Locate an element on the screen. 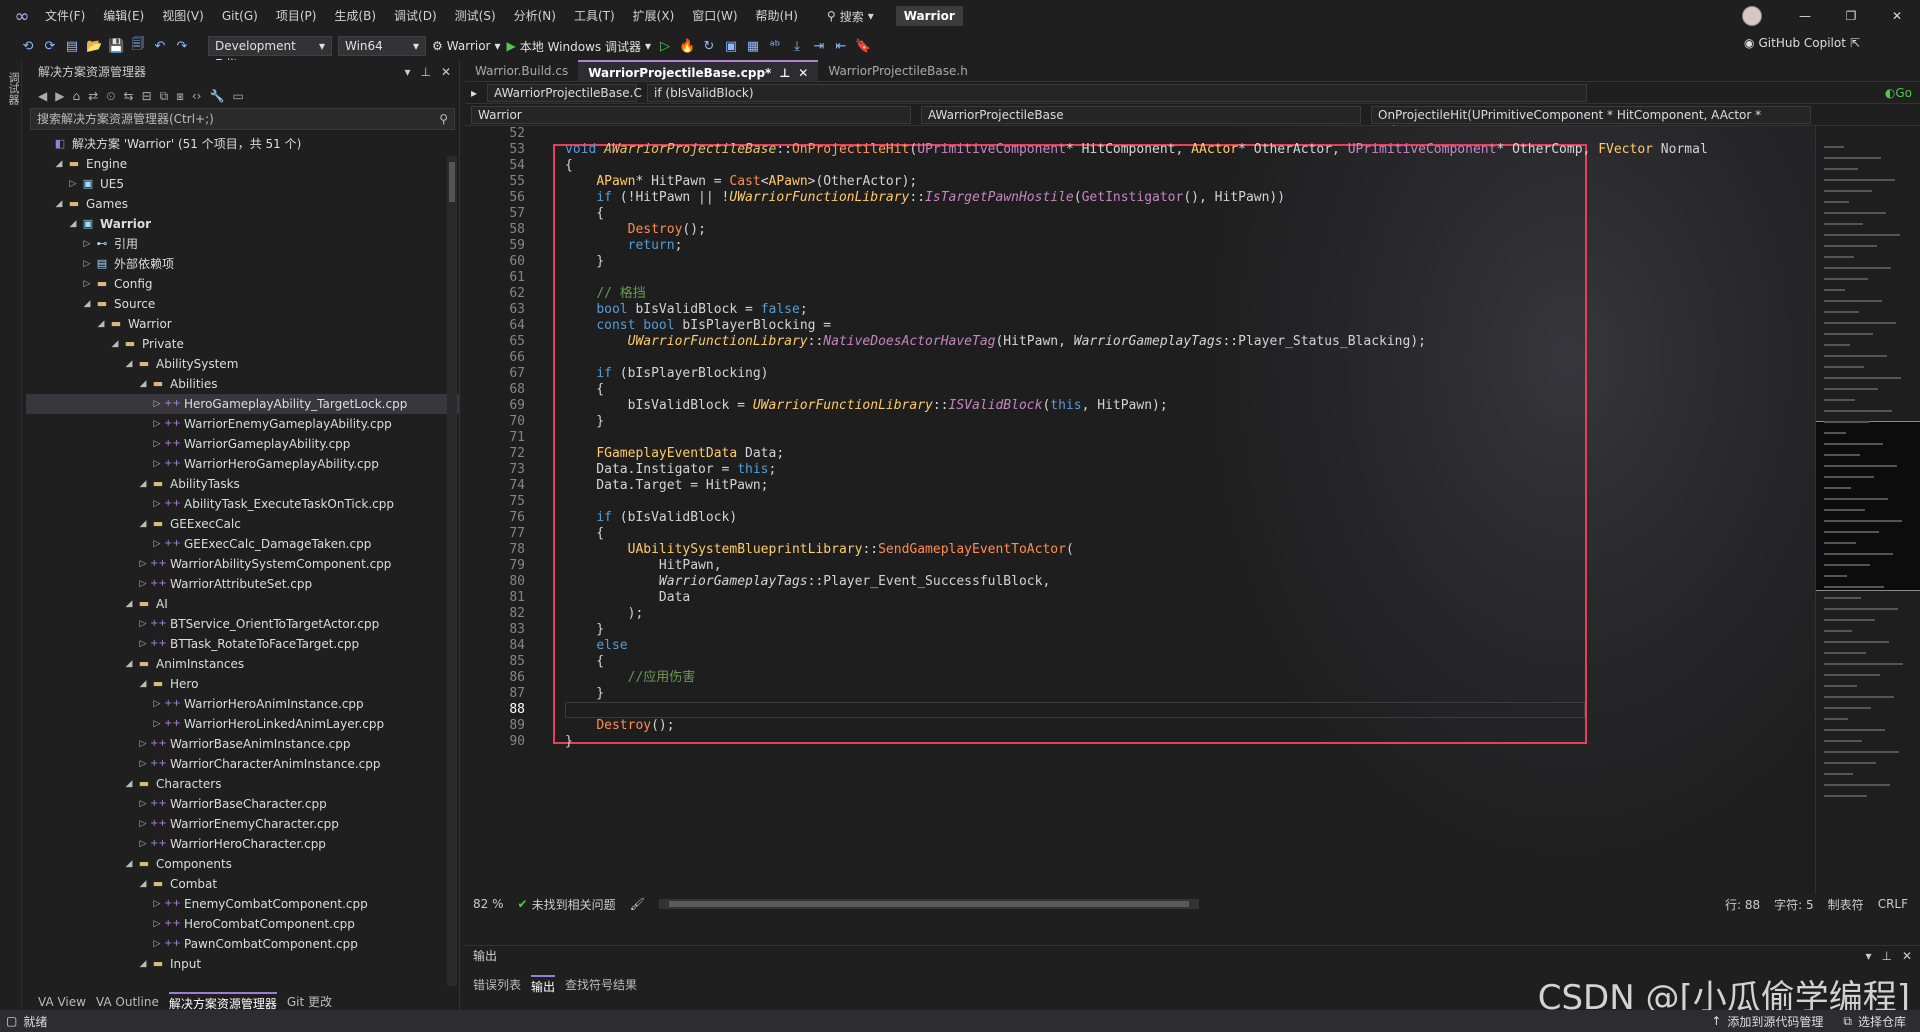 The image size is (1920, 1032). panel-tab: Git 更改 is located at coordinates (309, 1002).